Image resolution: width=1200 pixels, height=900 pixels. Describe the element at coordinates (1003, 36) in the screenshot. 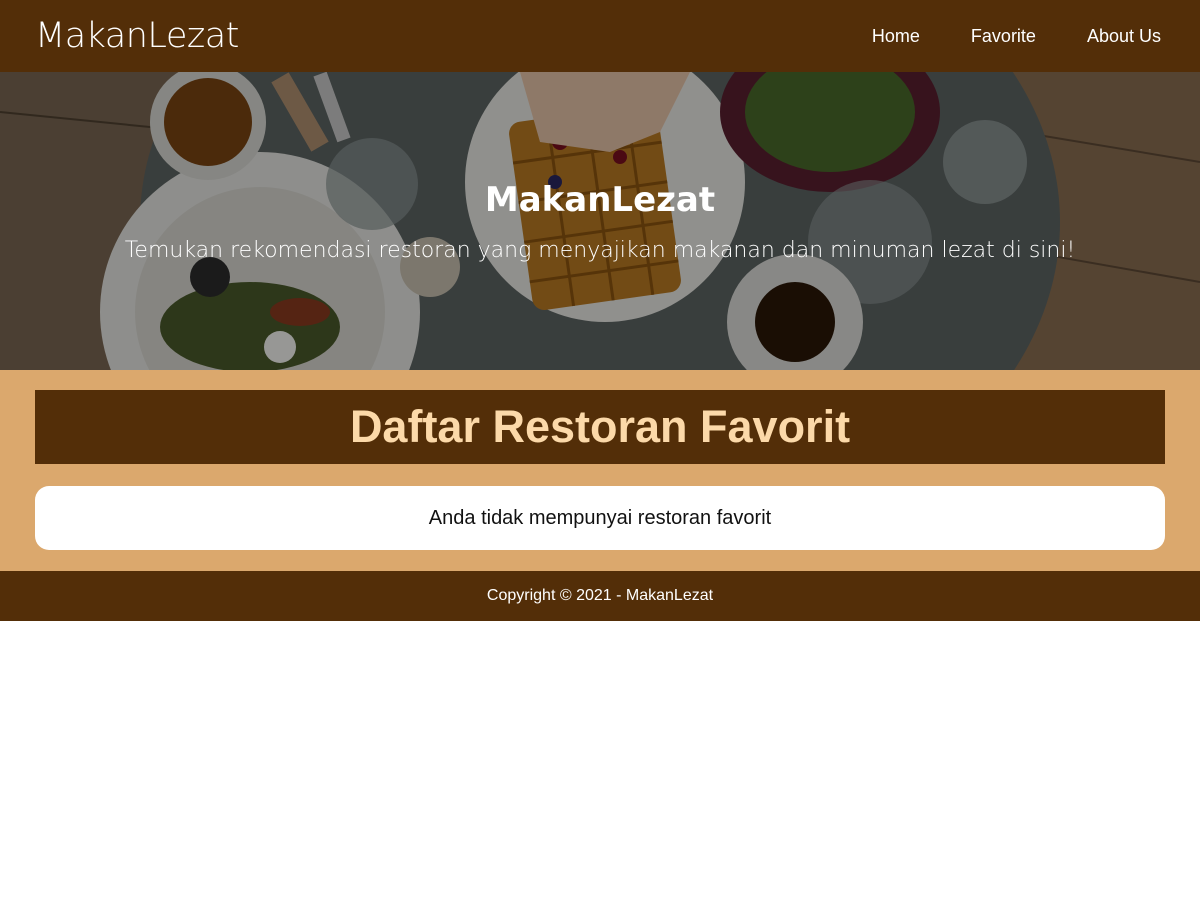

I see `nav-favorite-link: Favorite` at that location.